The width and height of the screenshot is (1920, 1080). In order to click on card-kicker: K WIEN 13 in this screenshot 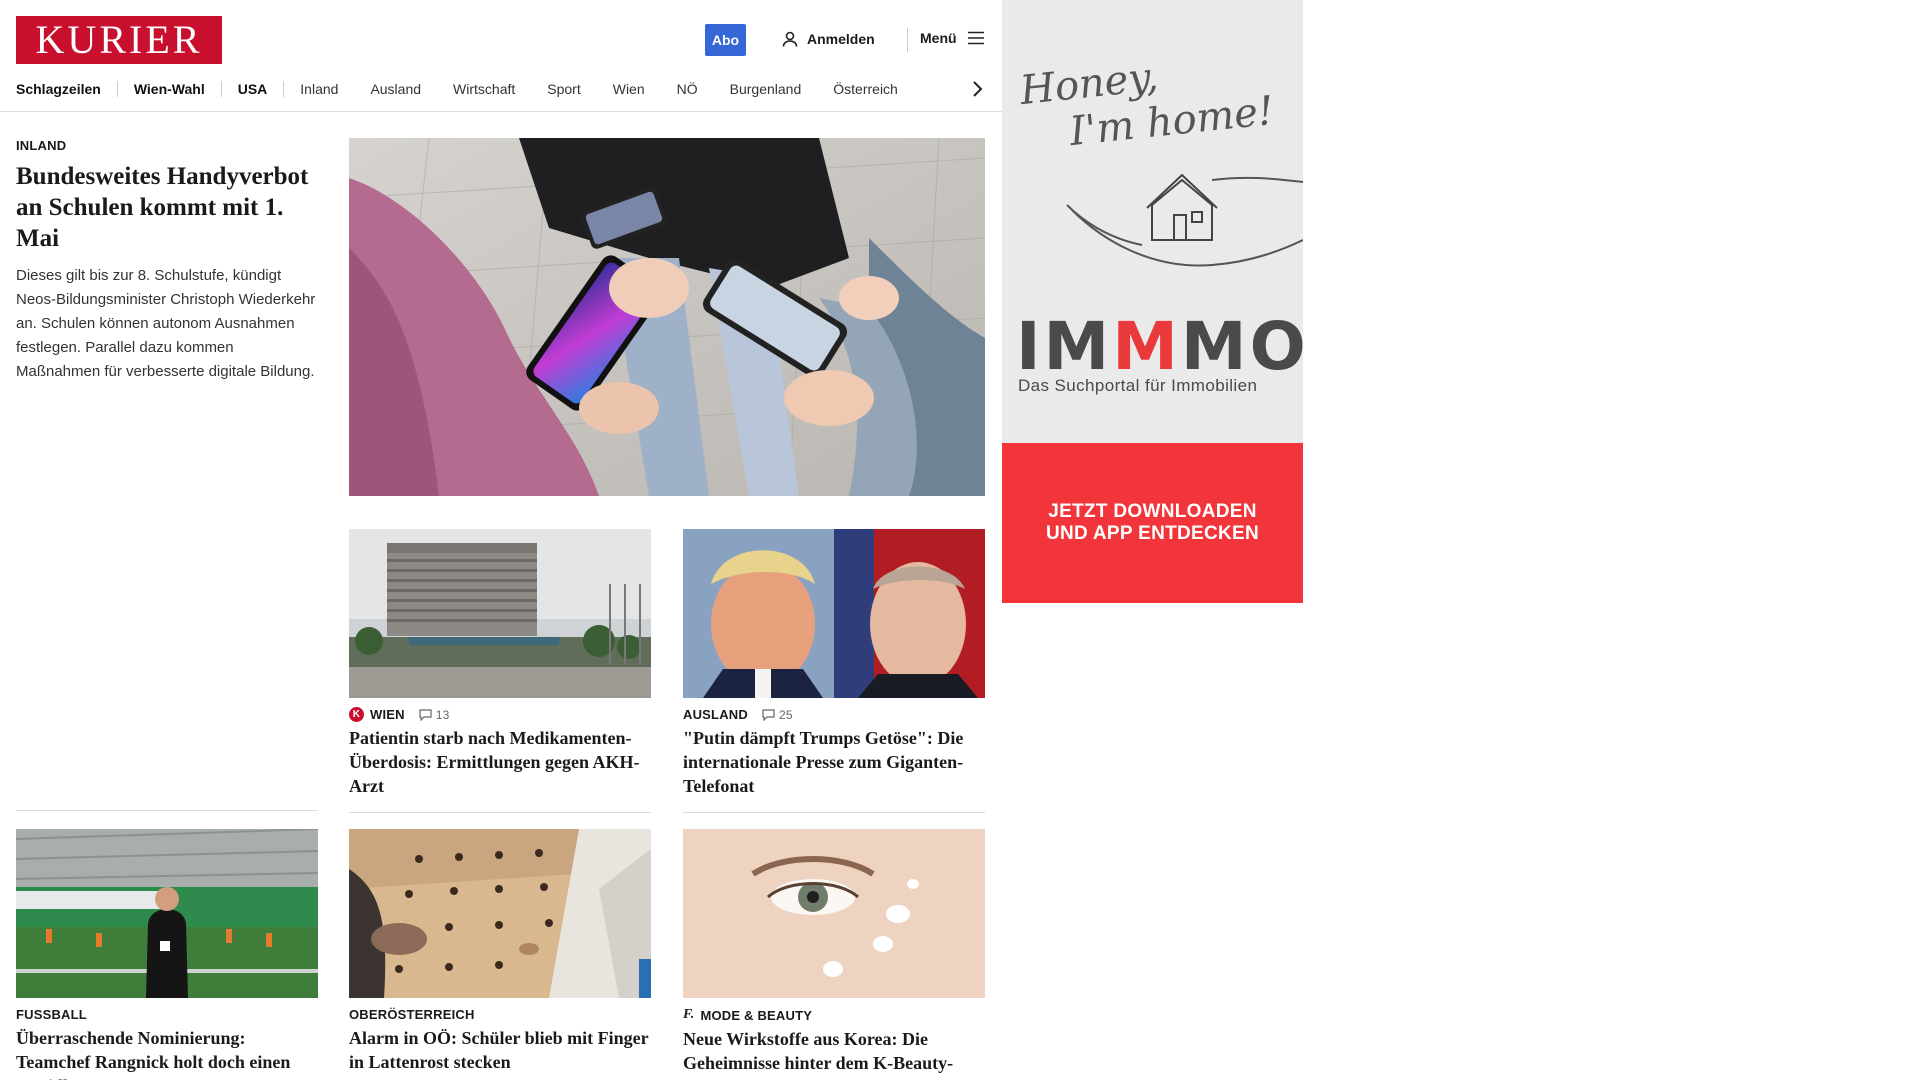, I will do `click(500, 714)`.